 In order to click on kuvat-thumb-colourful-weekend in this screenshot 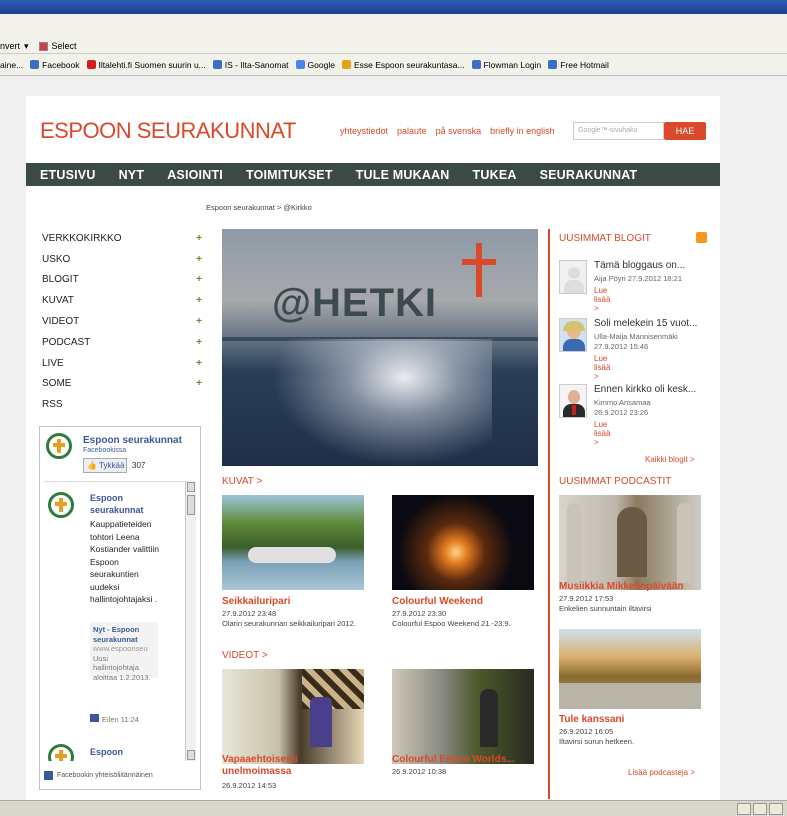, I will do `click(463, 542)`.